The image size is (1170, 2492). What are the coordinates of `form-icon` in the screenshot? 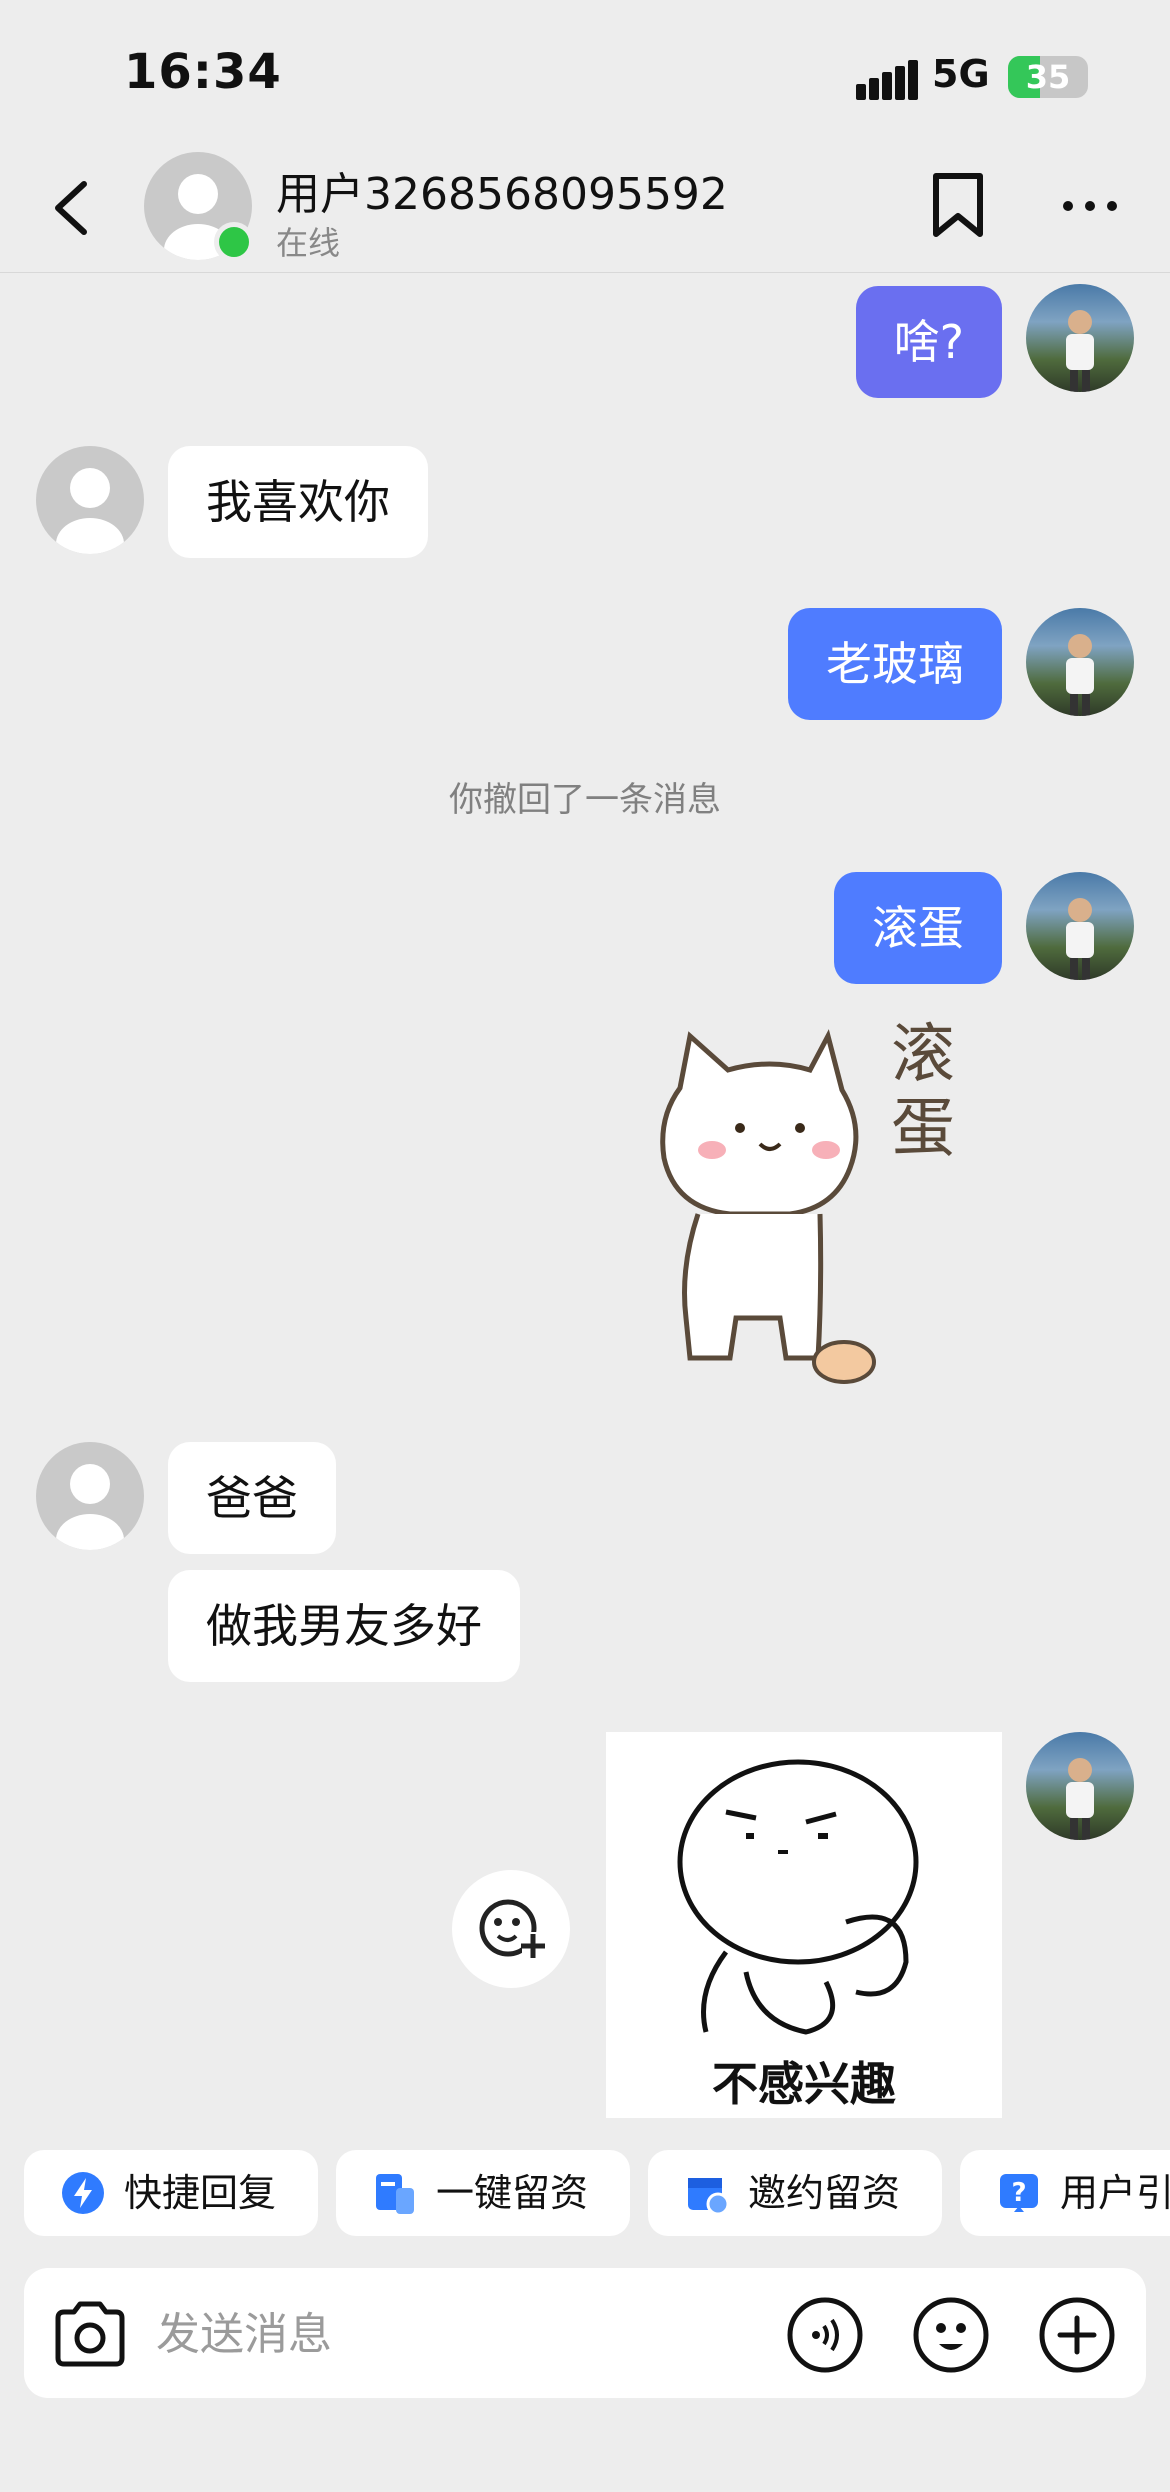 It's located at (395, 2194).